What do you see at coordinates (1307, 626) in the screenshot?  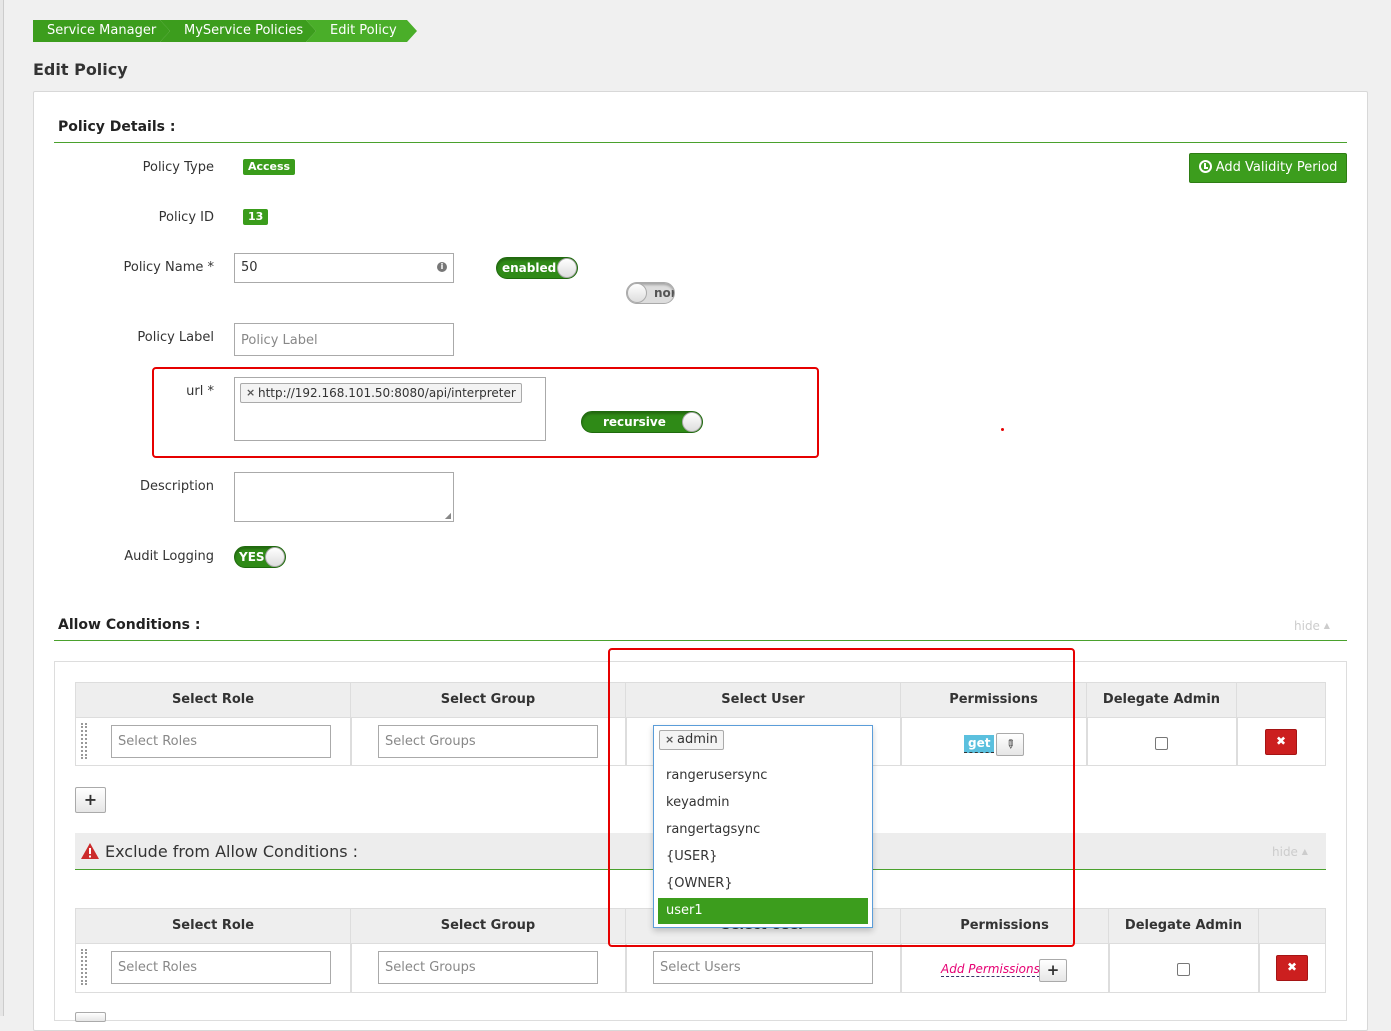 I see `allow-hide-label: hide` at bounding box center [1307, 626].